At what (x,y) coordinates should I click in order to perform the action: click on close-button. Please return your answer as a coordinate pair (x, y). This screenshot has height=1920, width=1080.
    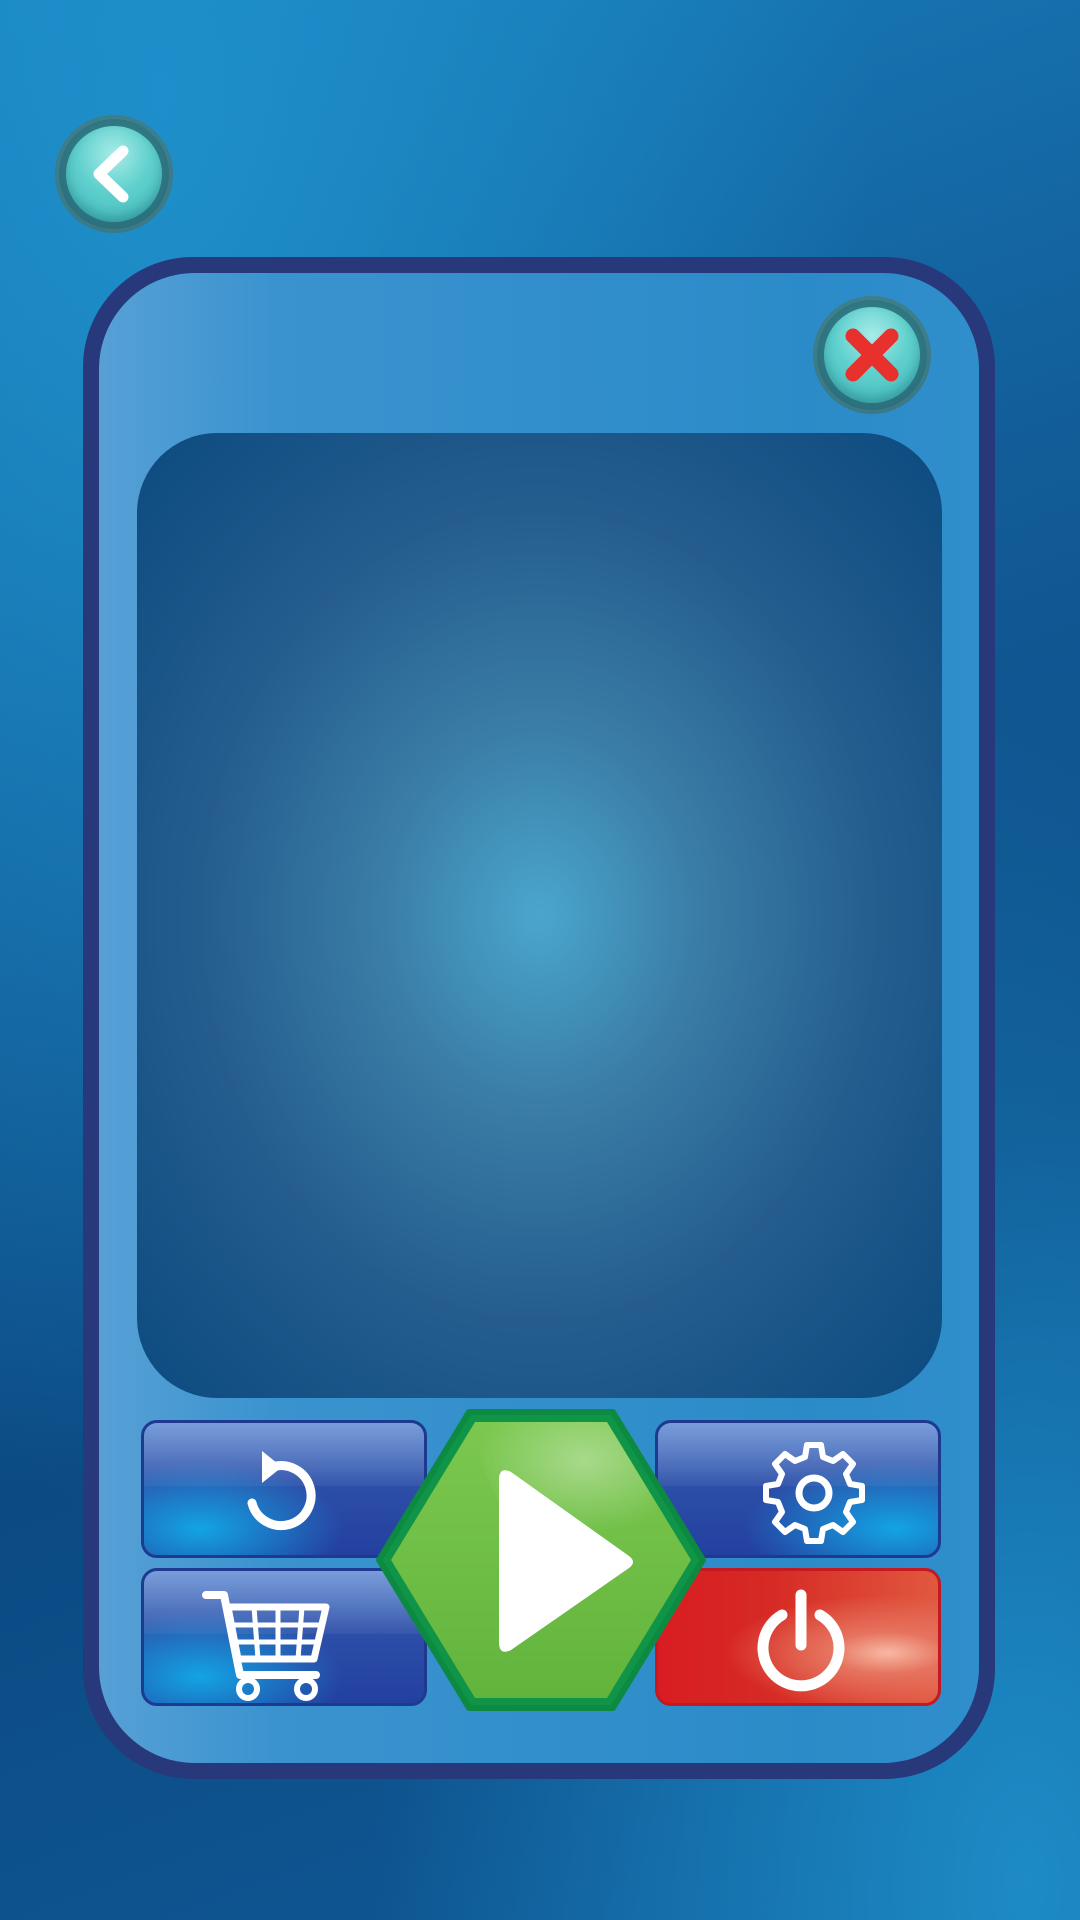
    Looking at the image, I should click on (872, 355).